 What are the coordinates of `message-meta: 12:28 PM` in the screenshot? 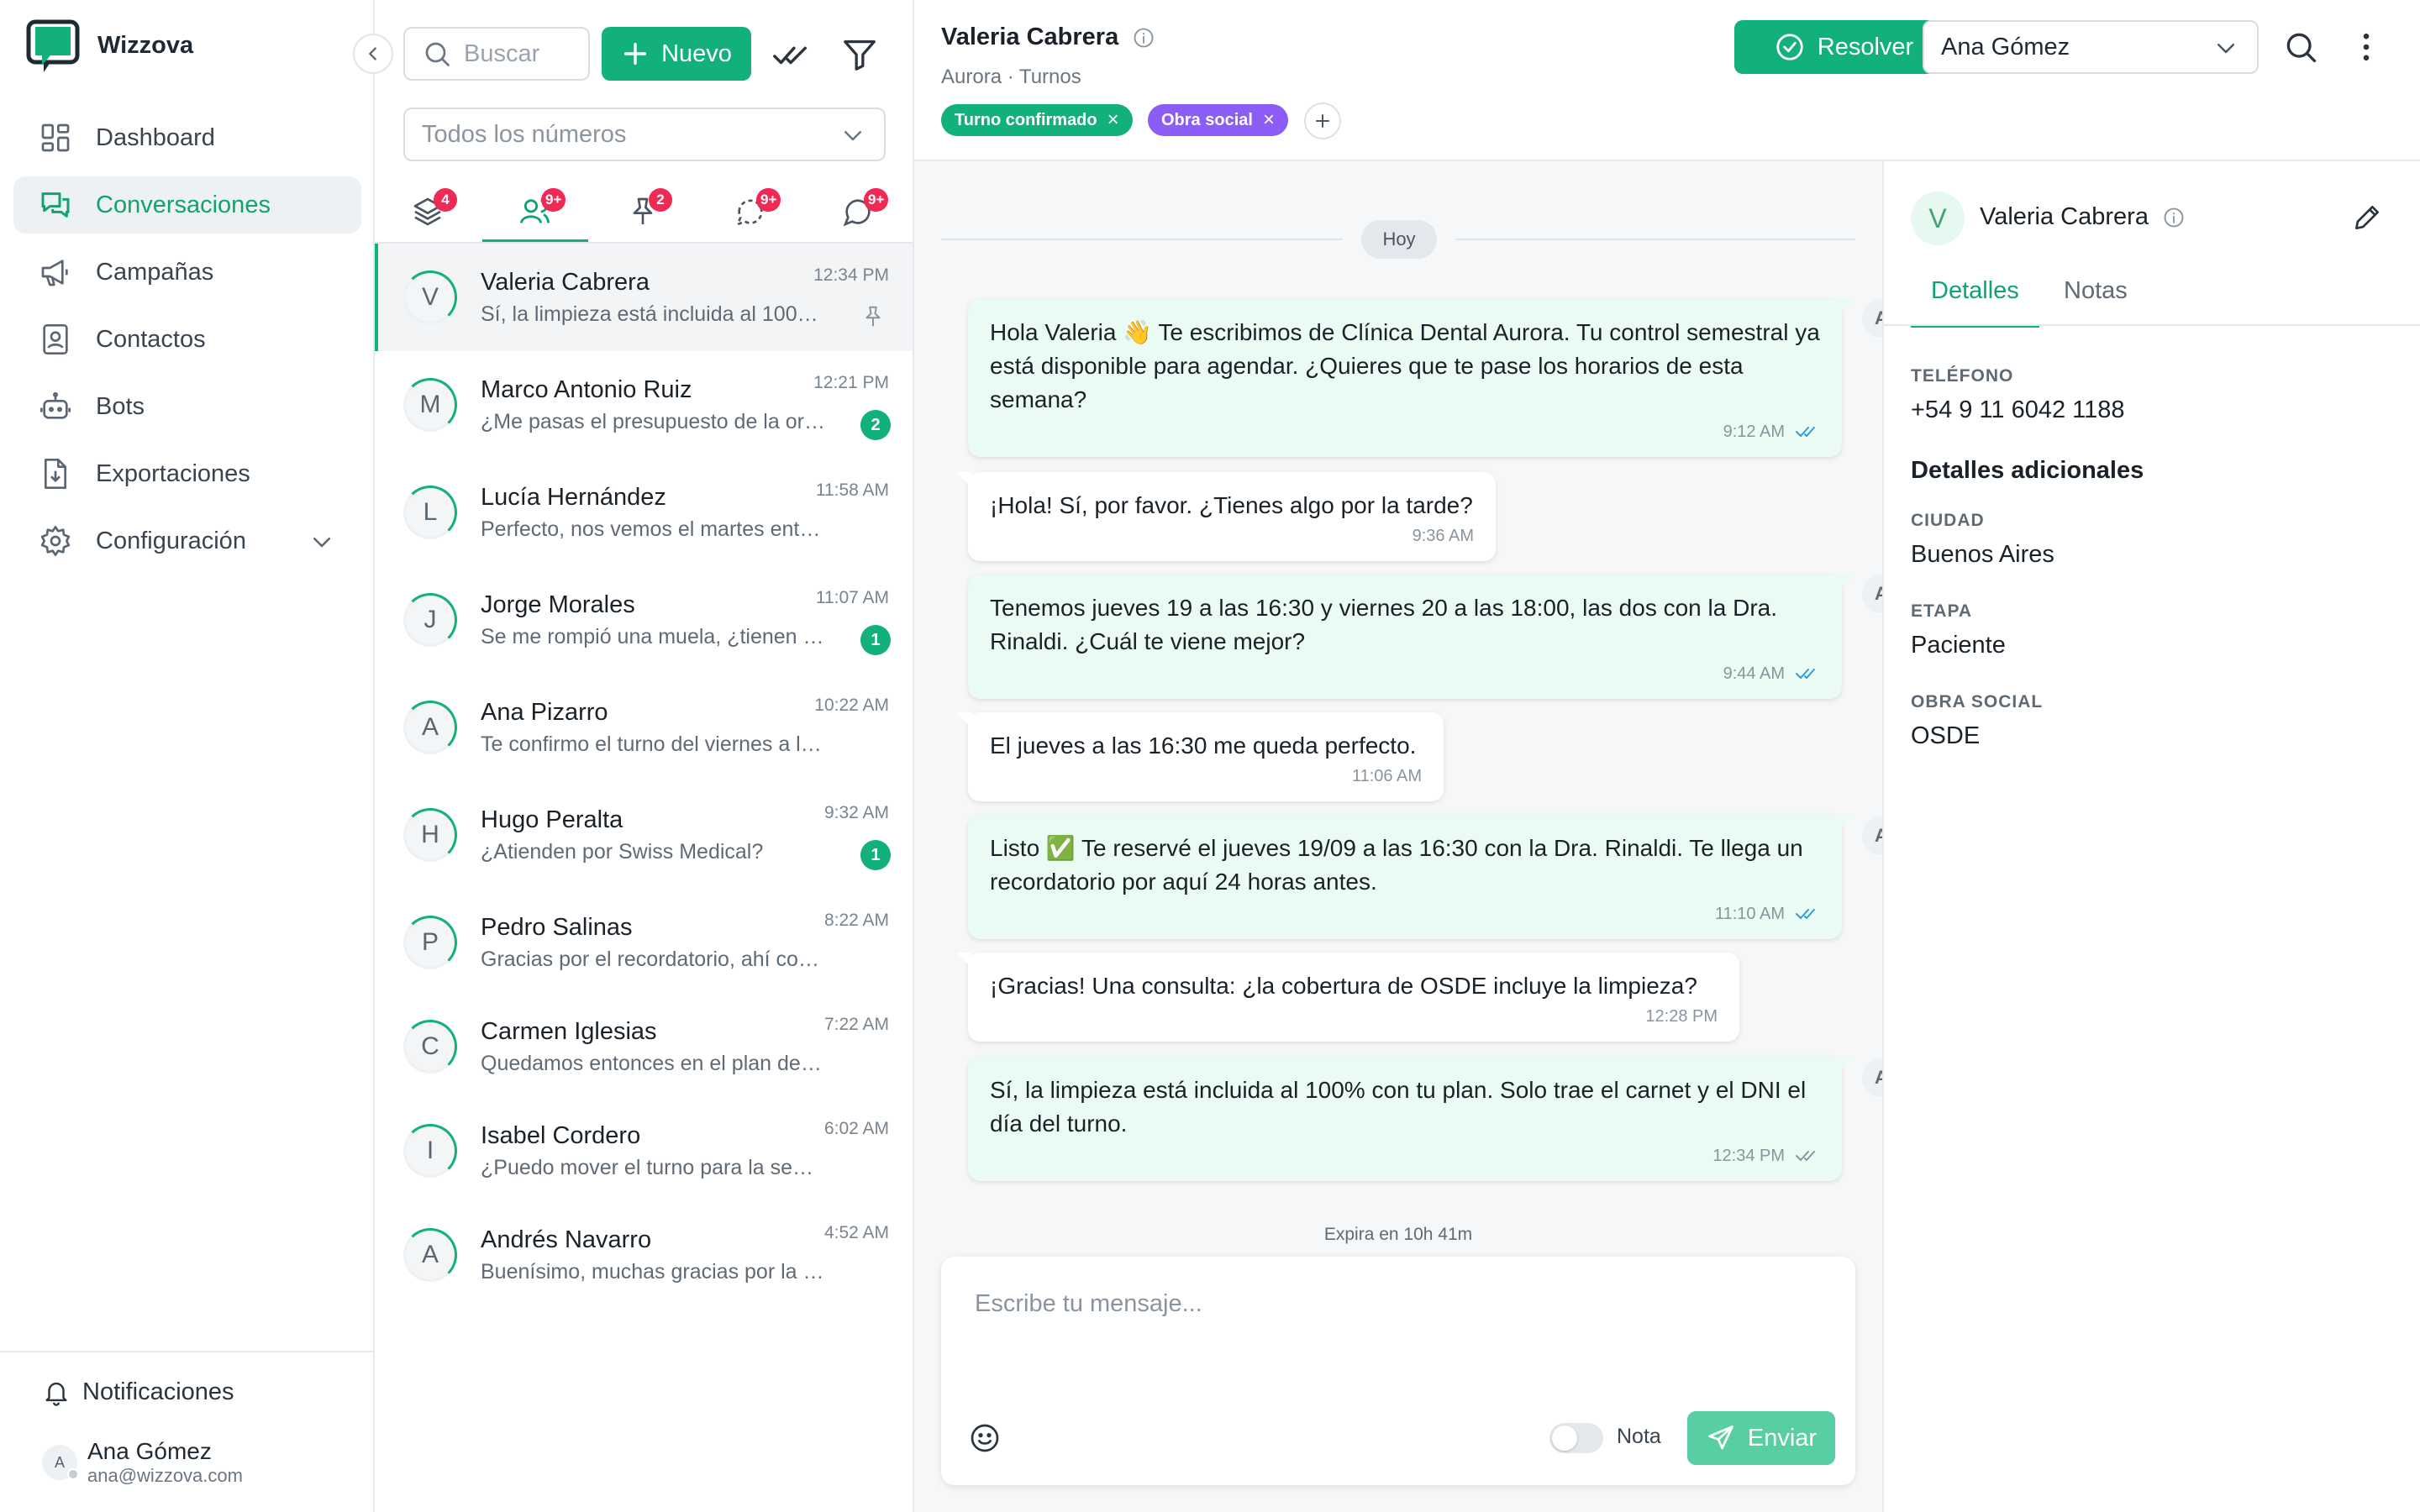 It's located at (1681, 1016).